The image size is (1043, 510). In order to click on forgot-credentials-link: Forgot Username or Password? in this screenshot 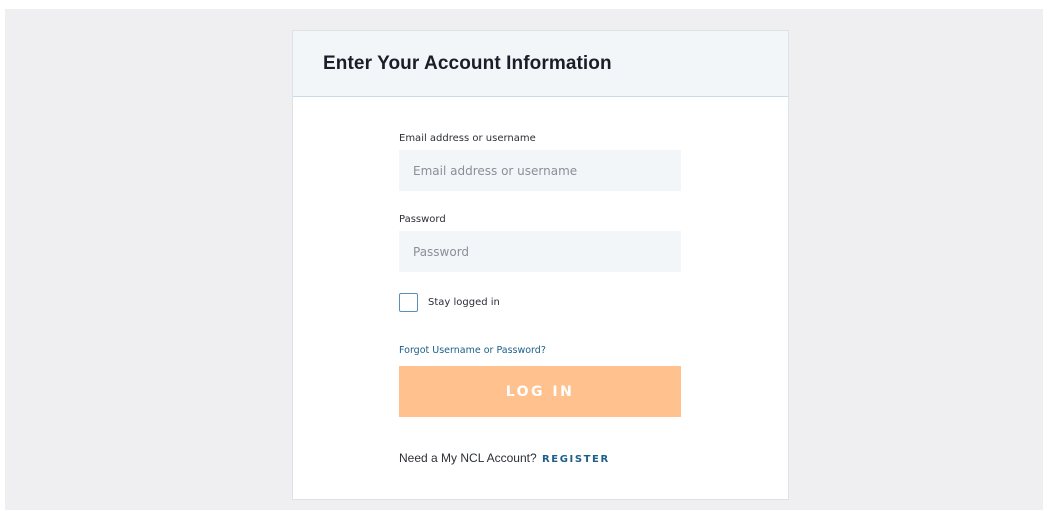, I will do `click(541, 350)`.